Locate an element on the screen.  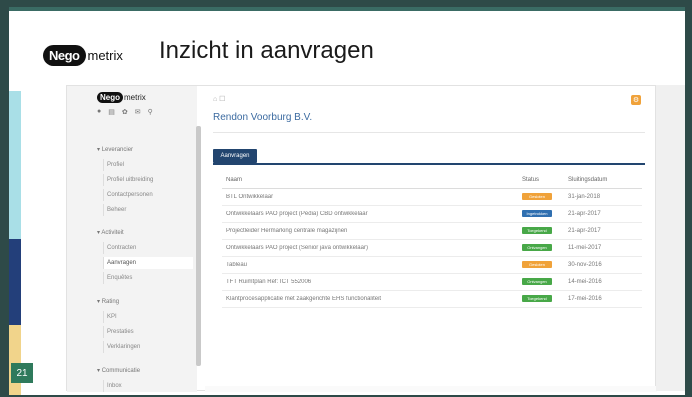
sidebar-item-kpi: KPI is located at coordinates (148, 317).